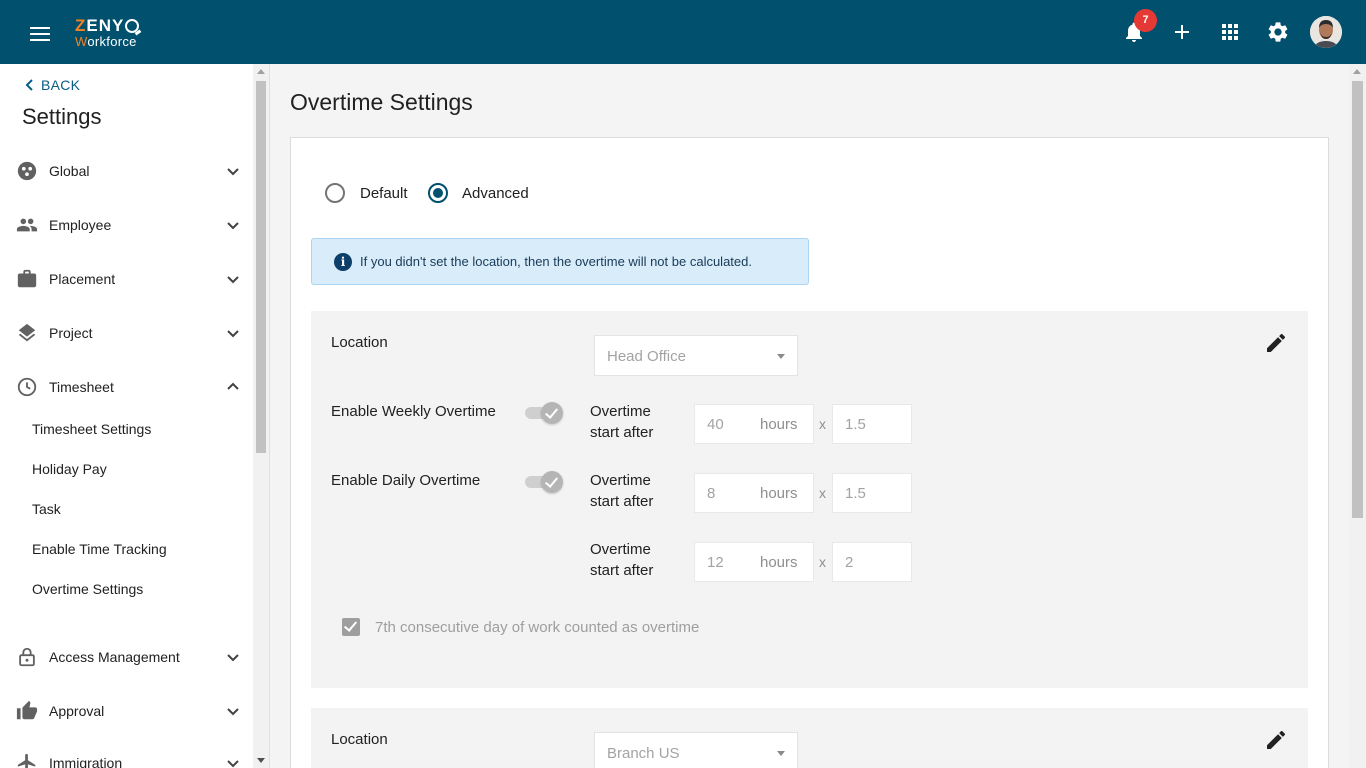  Describe the element at coordinates (71, 333) in the screenshot. I see `sidebar-item-label: Project` at that location.